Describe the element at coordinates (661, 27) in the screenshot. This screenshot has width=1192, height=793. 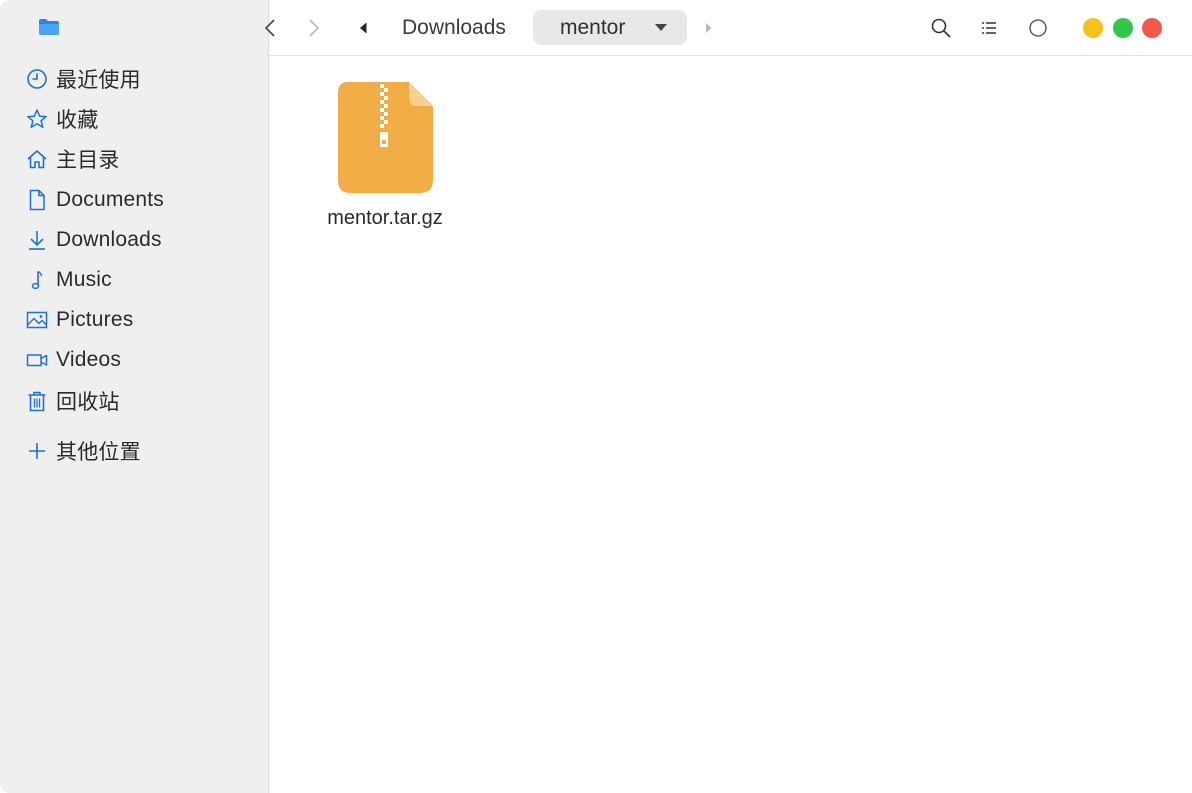
I see `chevron-down-icon` at that location.